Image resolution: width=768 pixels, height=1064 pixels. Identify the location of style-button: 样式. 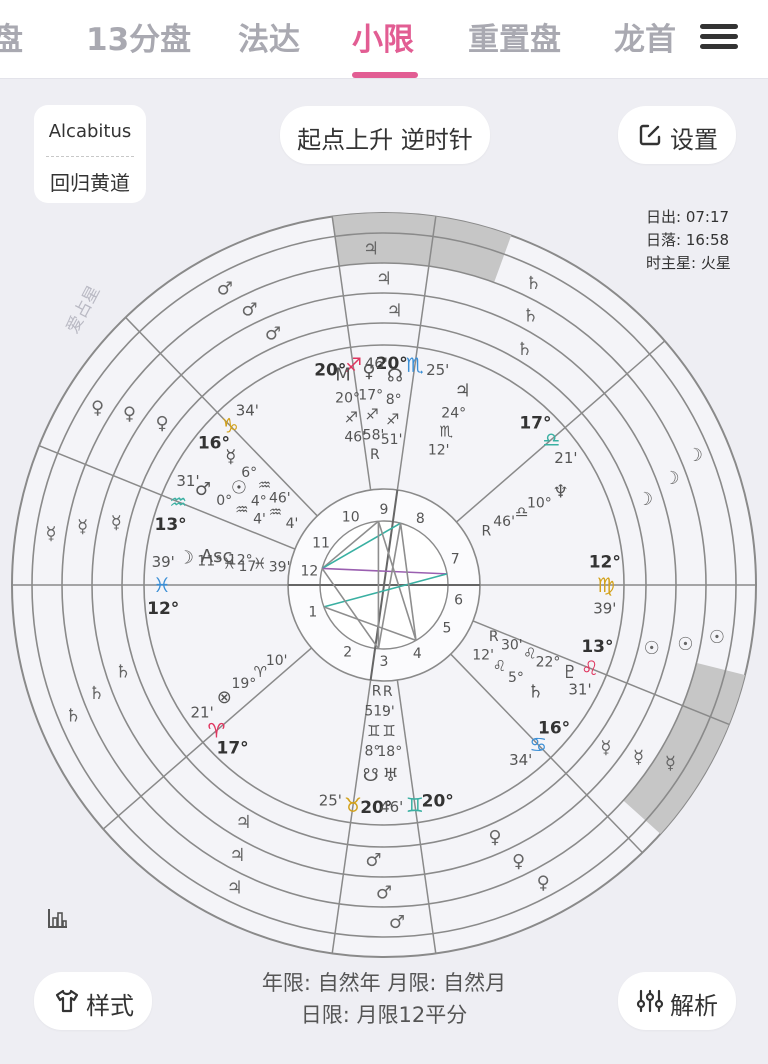
(93, 1001).